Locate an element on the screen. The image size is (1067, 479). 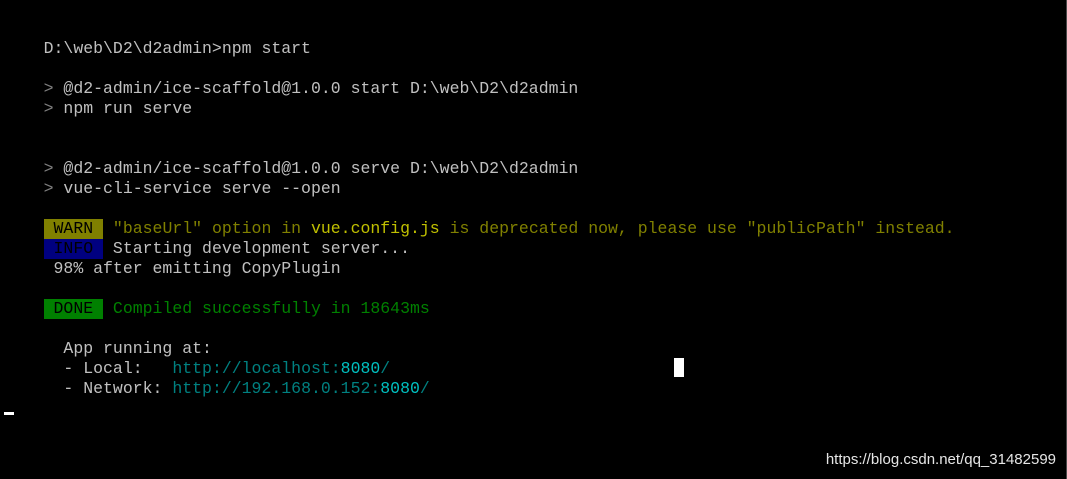
mouse-text-cursor is located at coordinates (679, 367).